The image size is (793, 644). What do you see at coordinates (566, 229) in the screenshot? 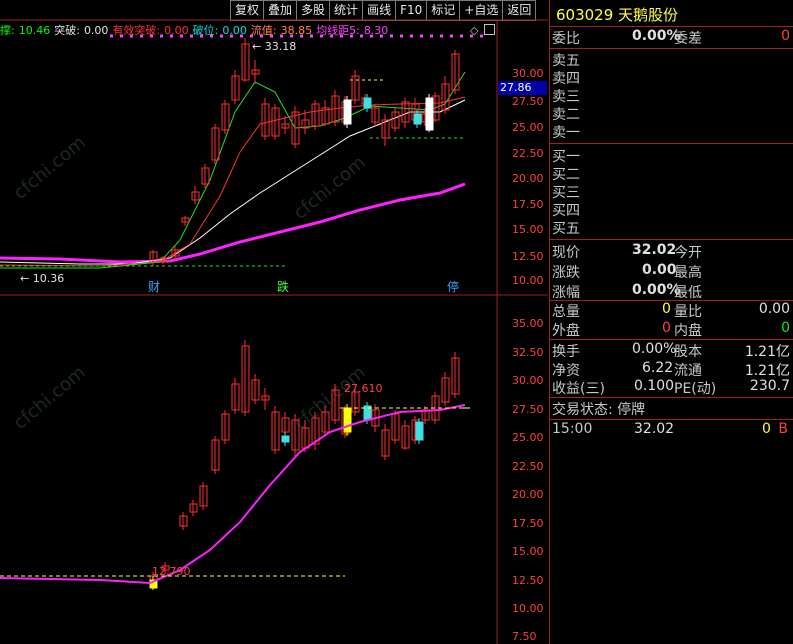
I see `buy5-label: 买五` at bounding box center [566, 229].